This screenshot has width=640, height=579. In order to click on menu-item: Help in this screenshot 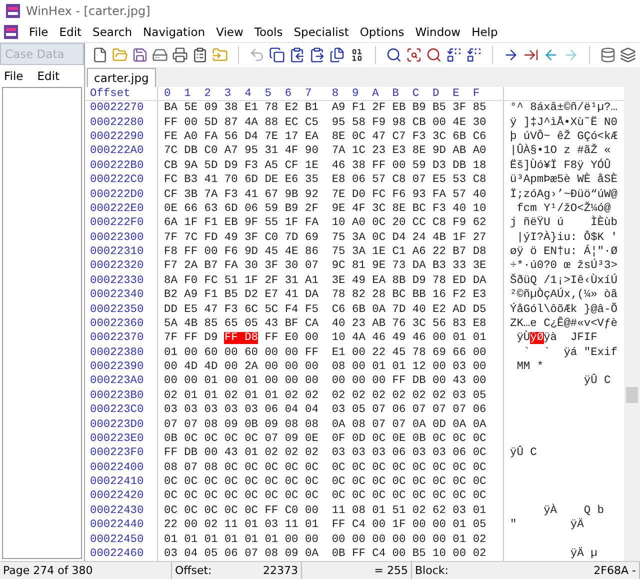, I will do `click(485, 32)`.